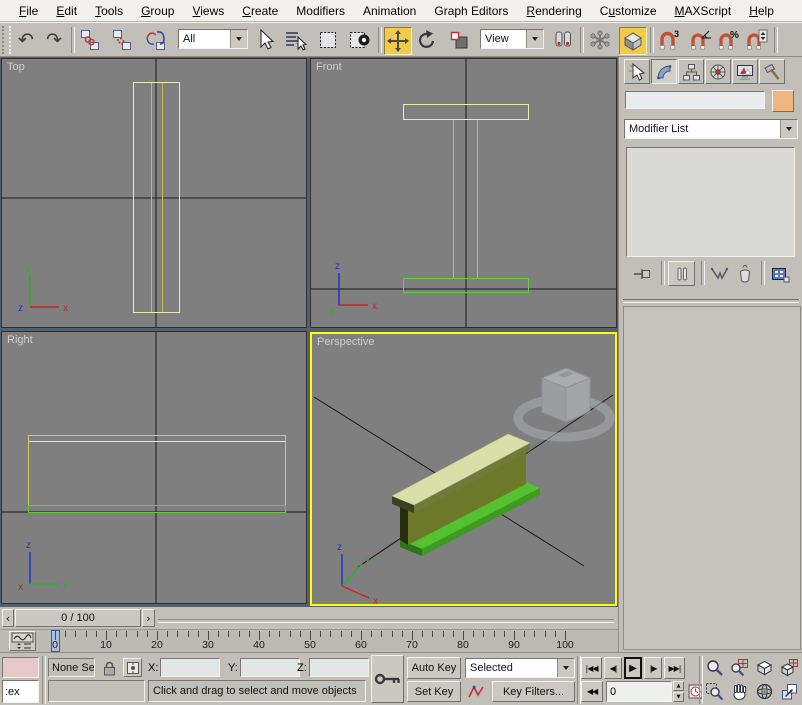  I want to click on coordinate-system-arrow-button, so click(534, 39).